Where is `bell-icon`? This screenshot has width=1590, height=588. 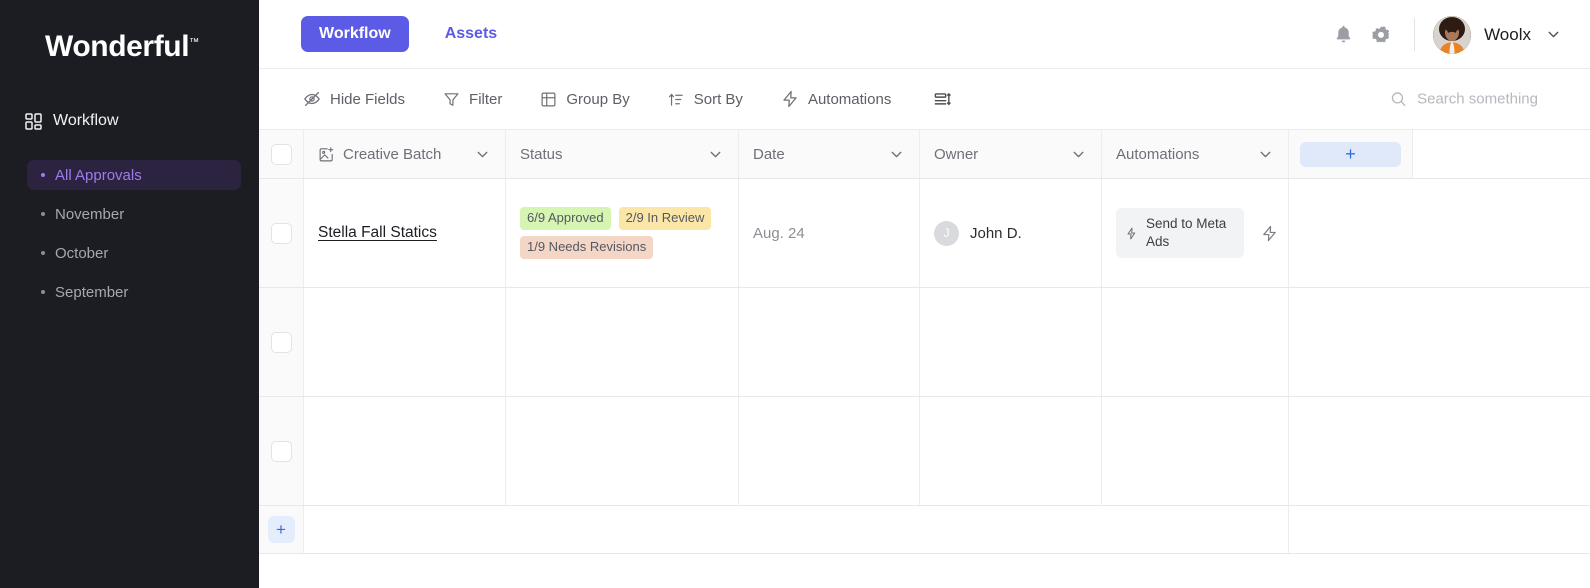
bell-icon is located at coordinates (1343, 34).